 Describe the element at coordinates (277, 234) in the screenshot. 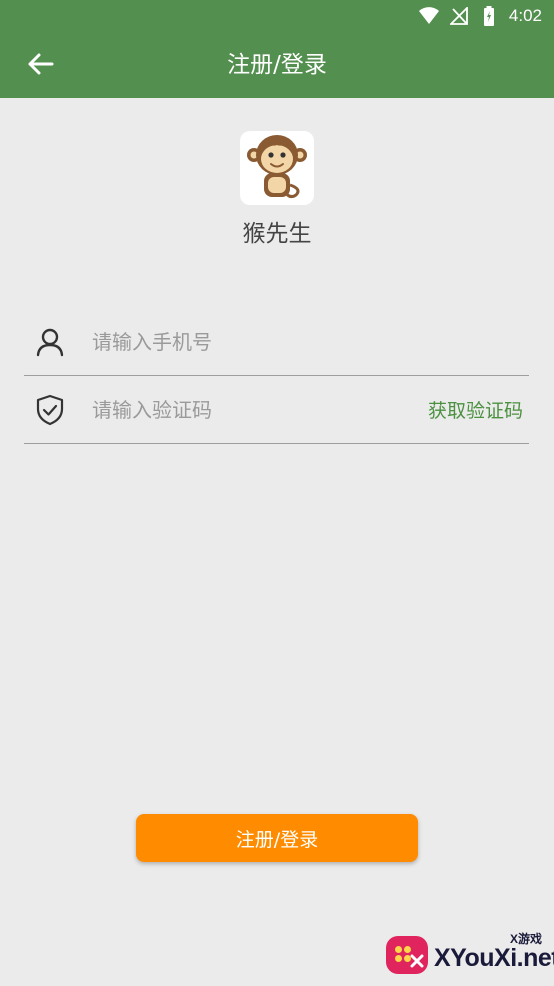

I see `app-name: 猴先生` at that location.